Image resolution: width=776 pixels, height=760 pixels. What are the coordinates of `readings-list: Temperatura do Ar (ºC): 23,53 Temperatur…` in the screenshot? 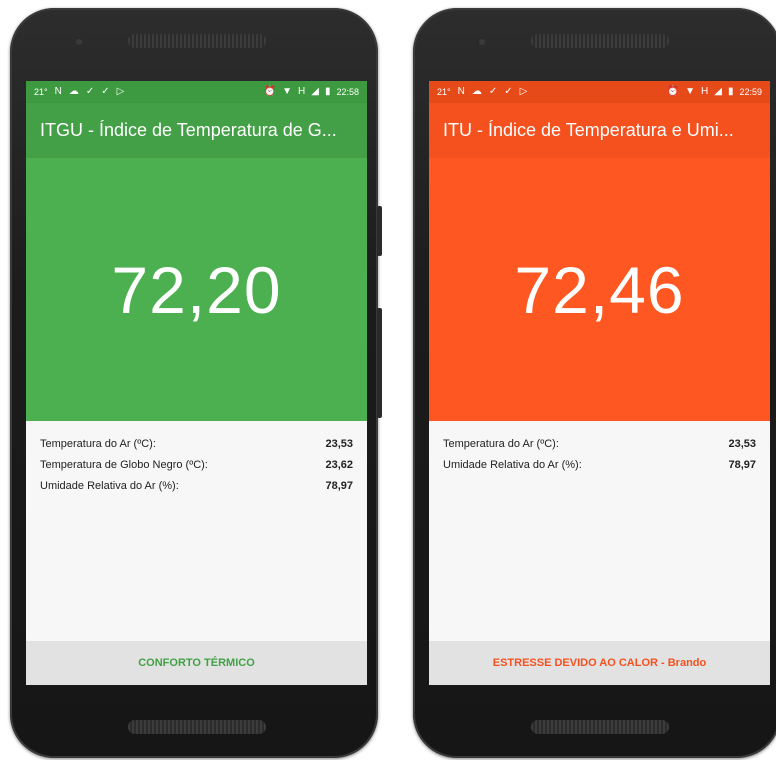 It's located at (196, 458).